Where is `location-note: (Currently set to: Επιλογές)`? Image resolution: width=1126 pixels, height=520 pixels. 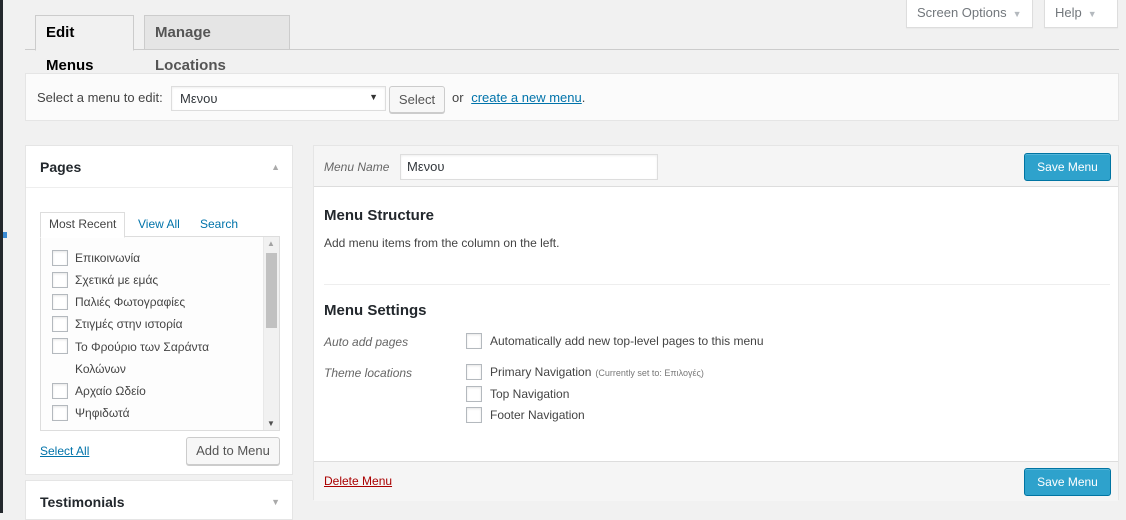 location-note: (Currently set to: Επιλογές) is located at coordinates (649, 373).